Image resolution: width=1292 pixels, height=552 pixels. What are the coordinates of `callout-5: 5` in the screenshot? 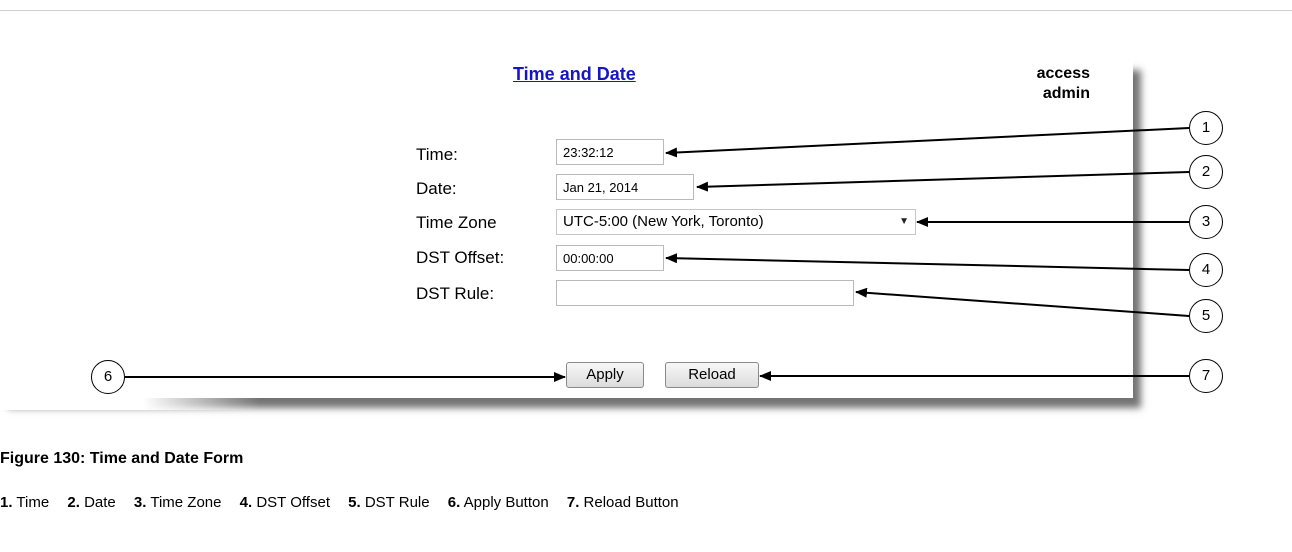 It's located at (1206, 316).